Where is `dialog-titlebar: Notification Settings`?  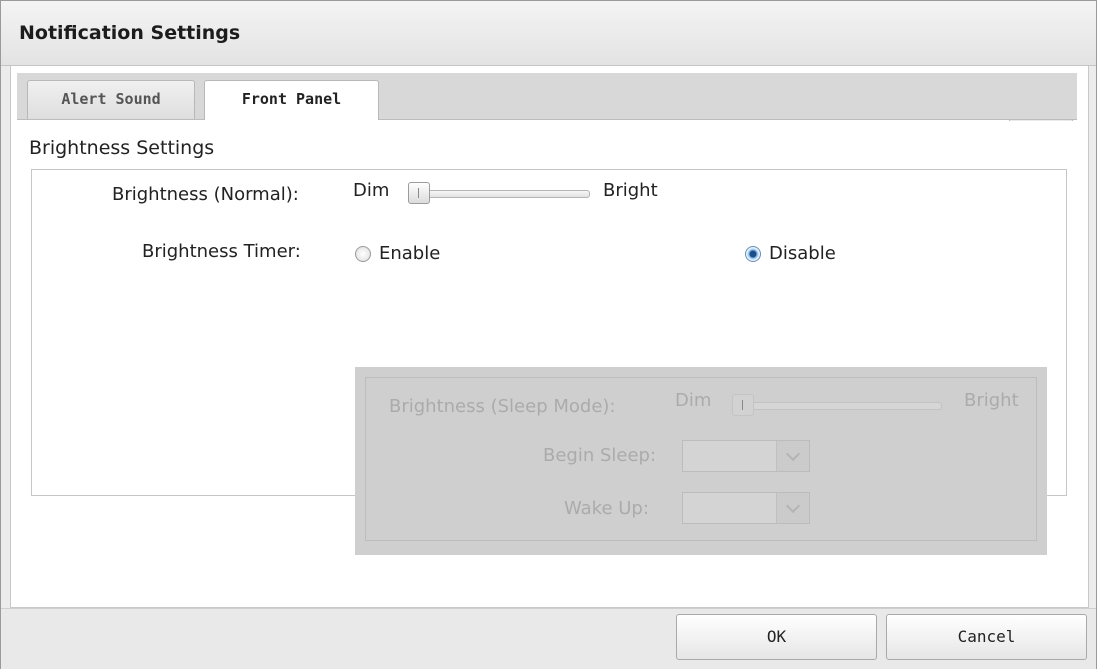 dialog-titlebar: Notification Settings is located at coordinates (548, 33).